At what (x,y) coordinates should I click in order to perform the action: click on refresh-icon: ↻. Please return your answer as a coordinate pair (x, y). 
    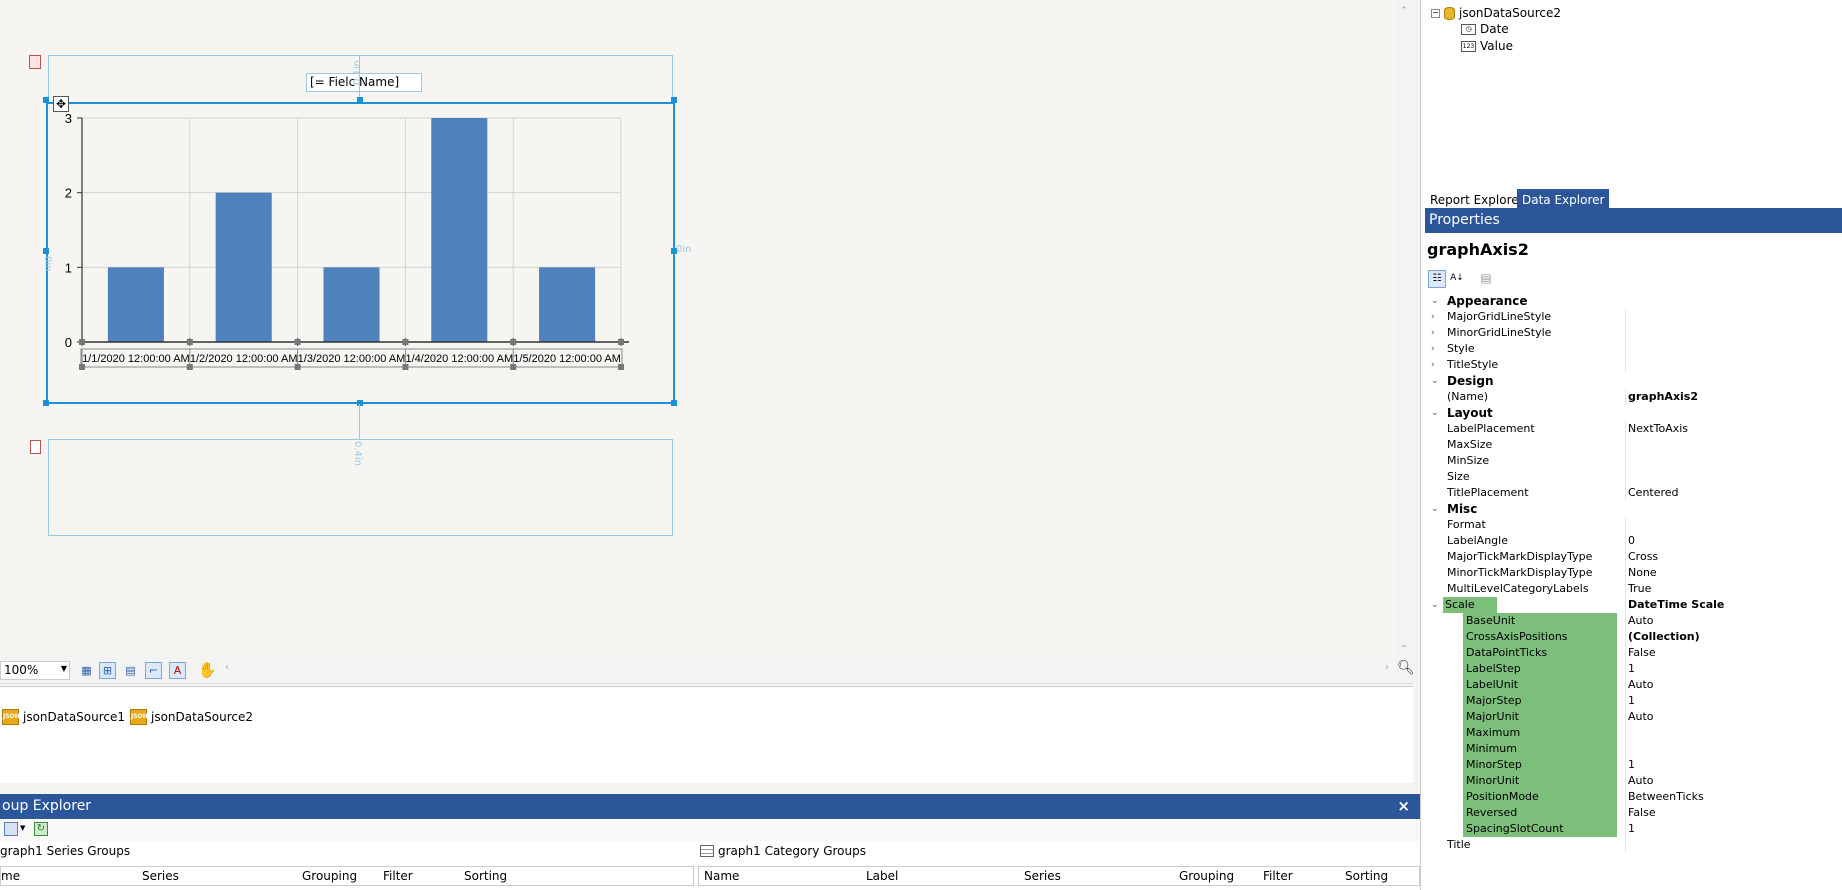
    Looking at the image, I should click on (41, 829).